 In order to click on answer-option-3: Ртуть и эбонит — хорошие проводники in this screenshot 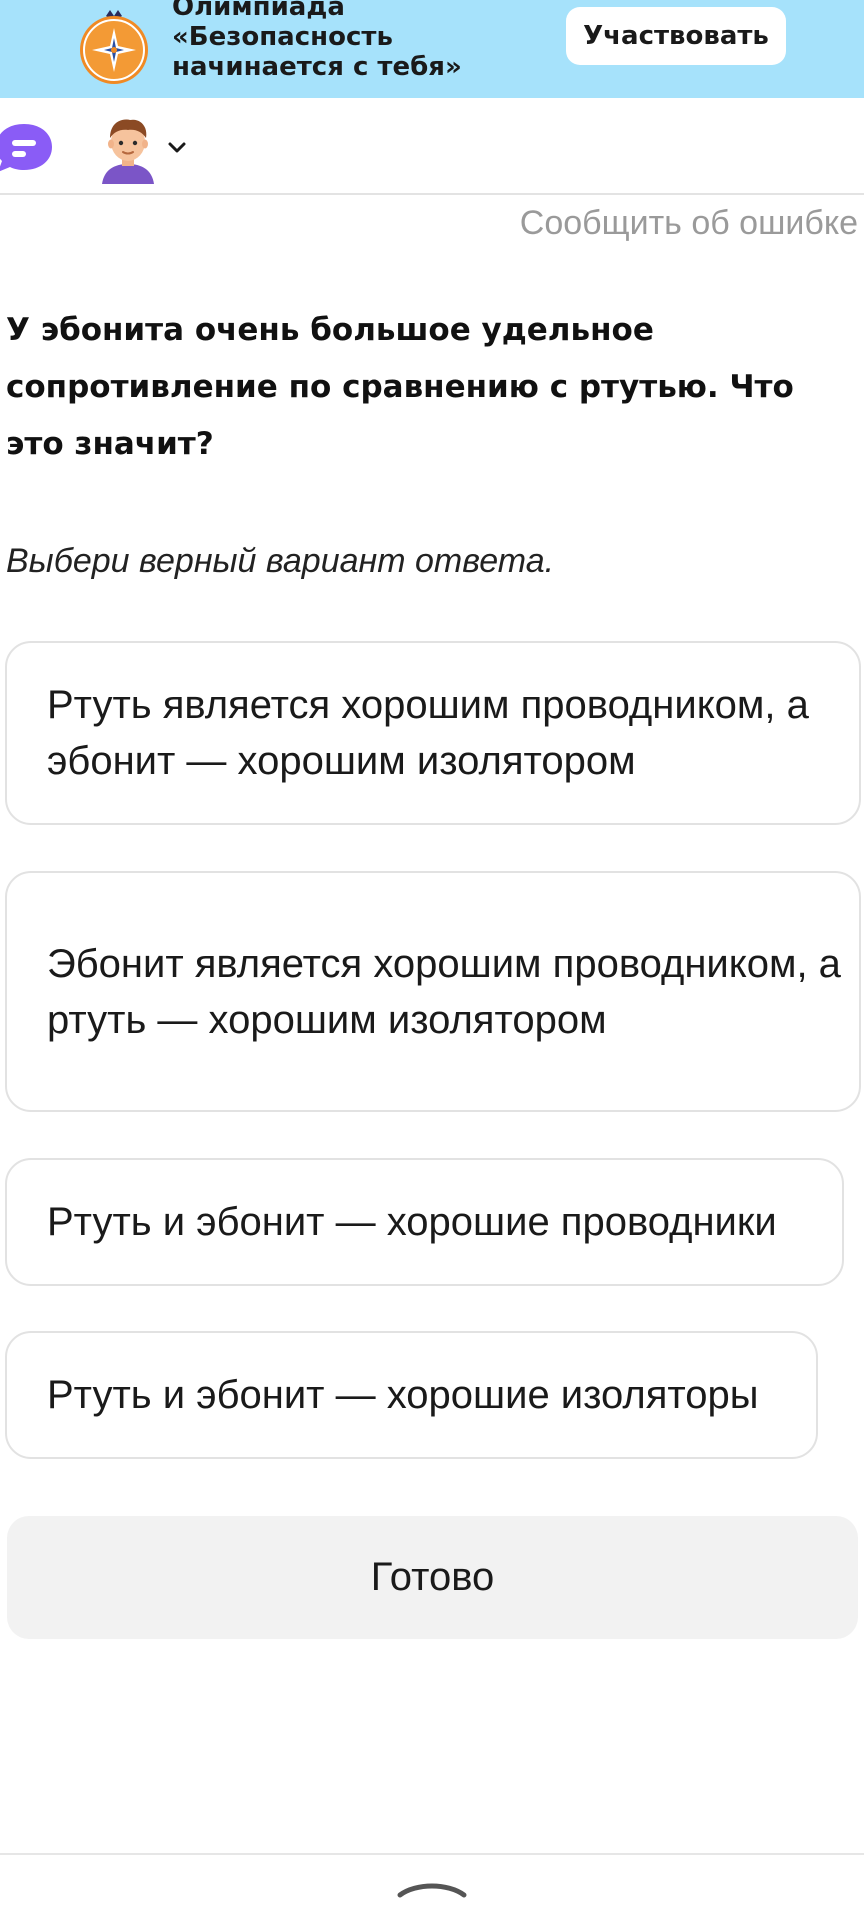, I will do `click(424, 1222)`.